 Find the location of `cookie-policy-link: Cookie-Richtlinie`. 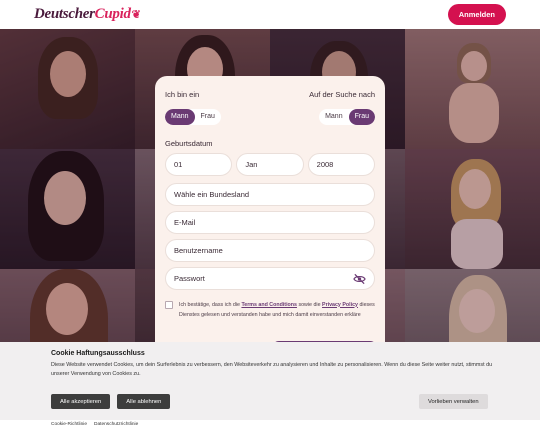

cookie-policy-link: Cookie-Richtlinie is located at coordinates (69, 424).